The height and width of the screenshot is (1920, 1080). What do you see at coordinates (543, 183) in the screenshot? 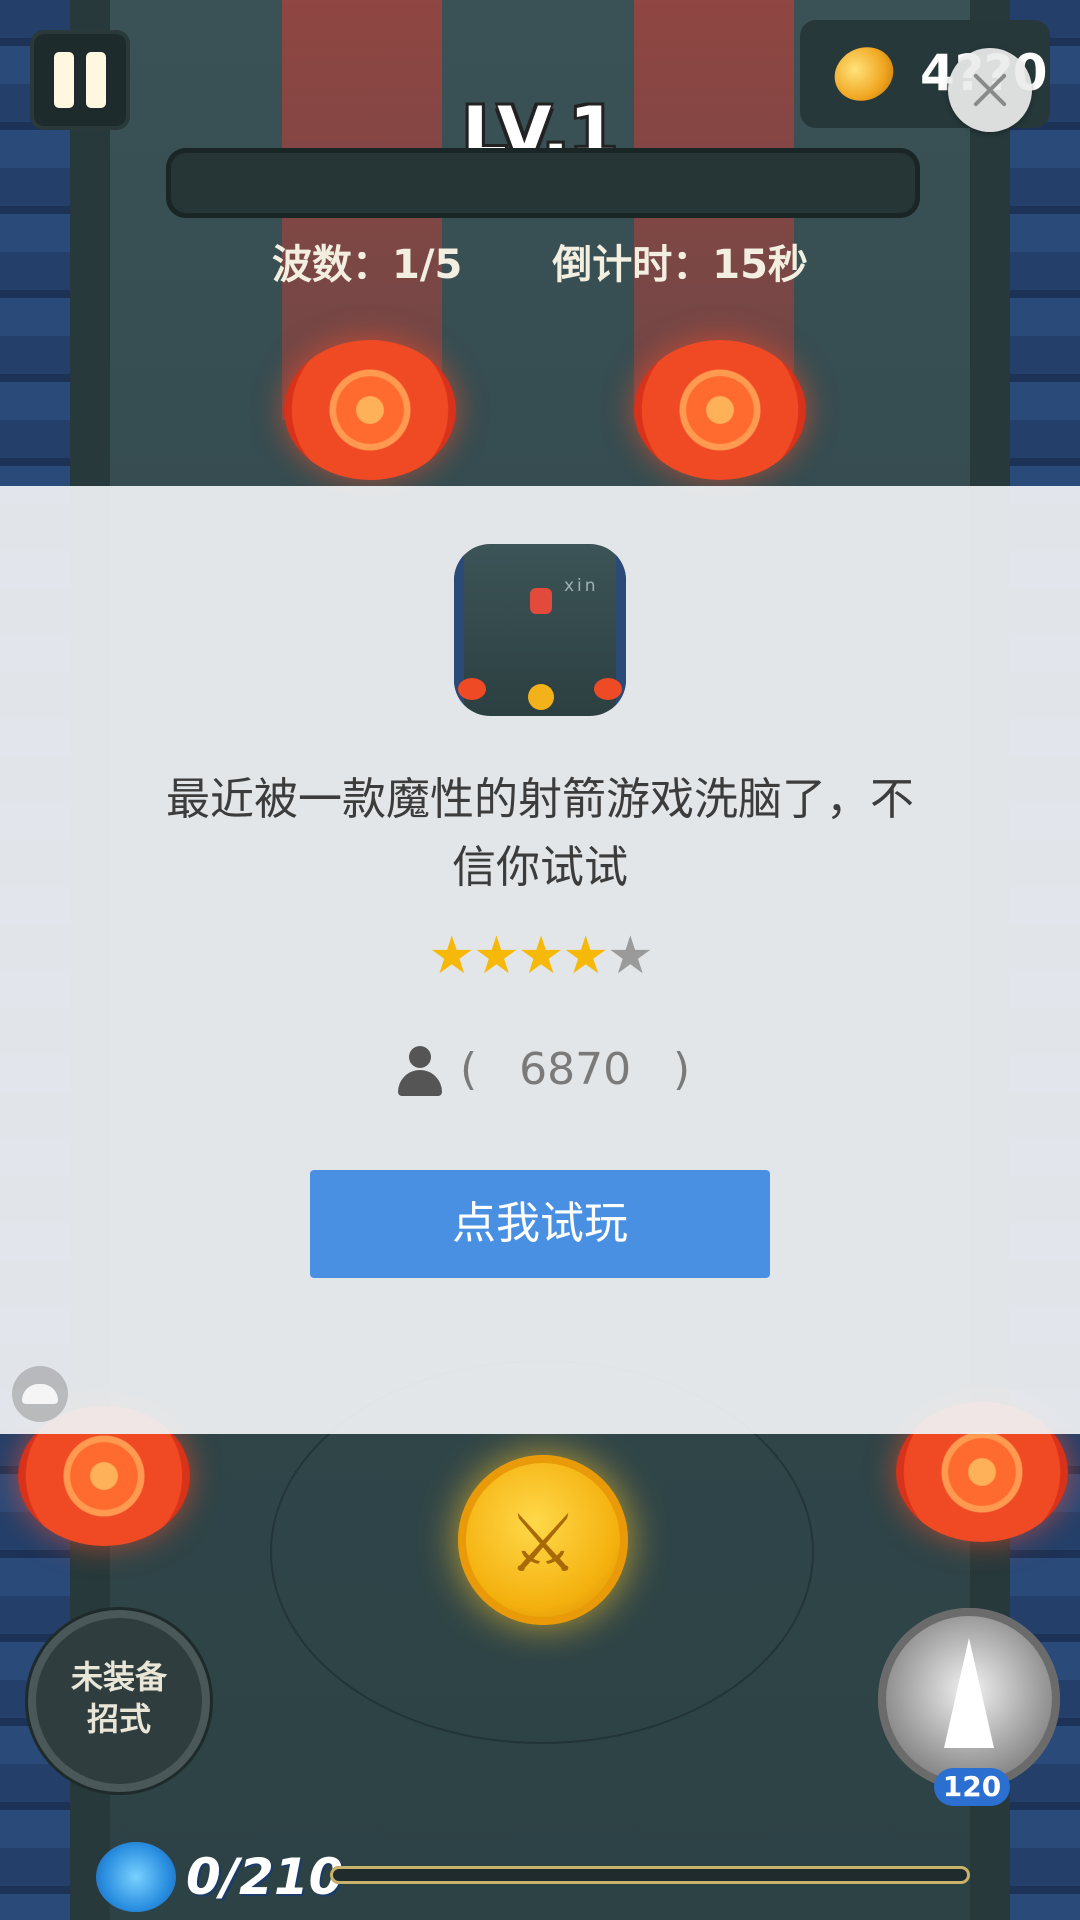
I see `level-progress-bar` at bounding box center [543, 183].